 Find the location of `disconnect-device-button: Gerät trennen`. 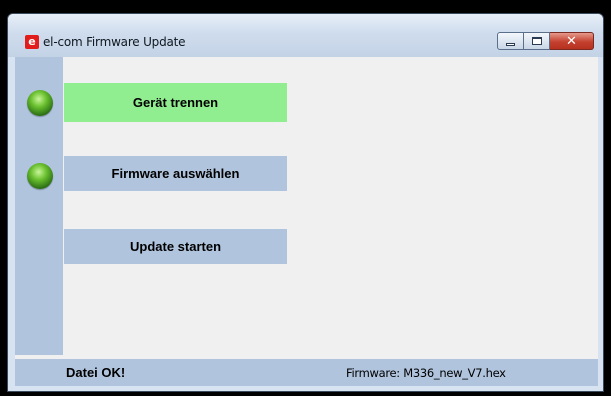

disconnect-device-button: Gerät trennen is located at coordinates (175, 102).